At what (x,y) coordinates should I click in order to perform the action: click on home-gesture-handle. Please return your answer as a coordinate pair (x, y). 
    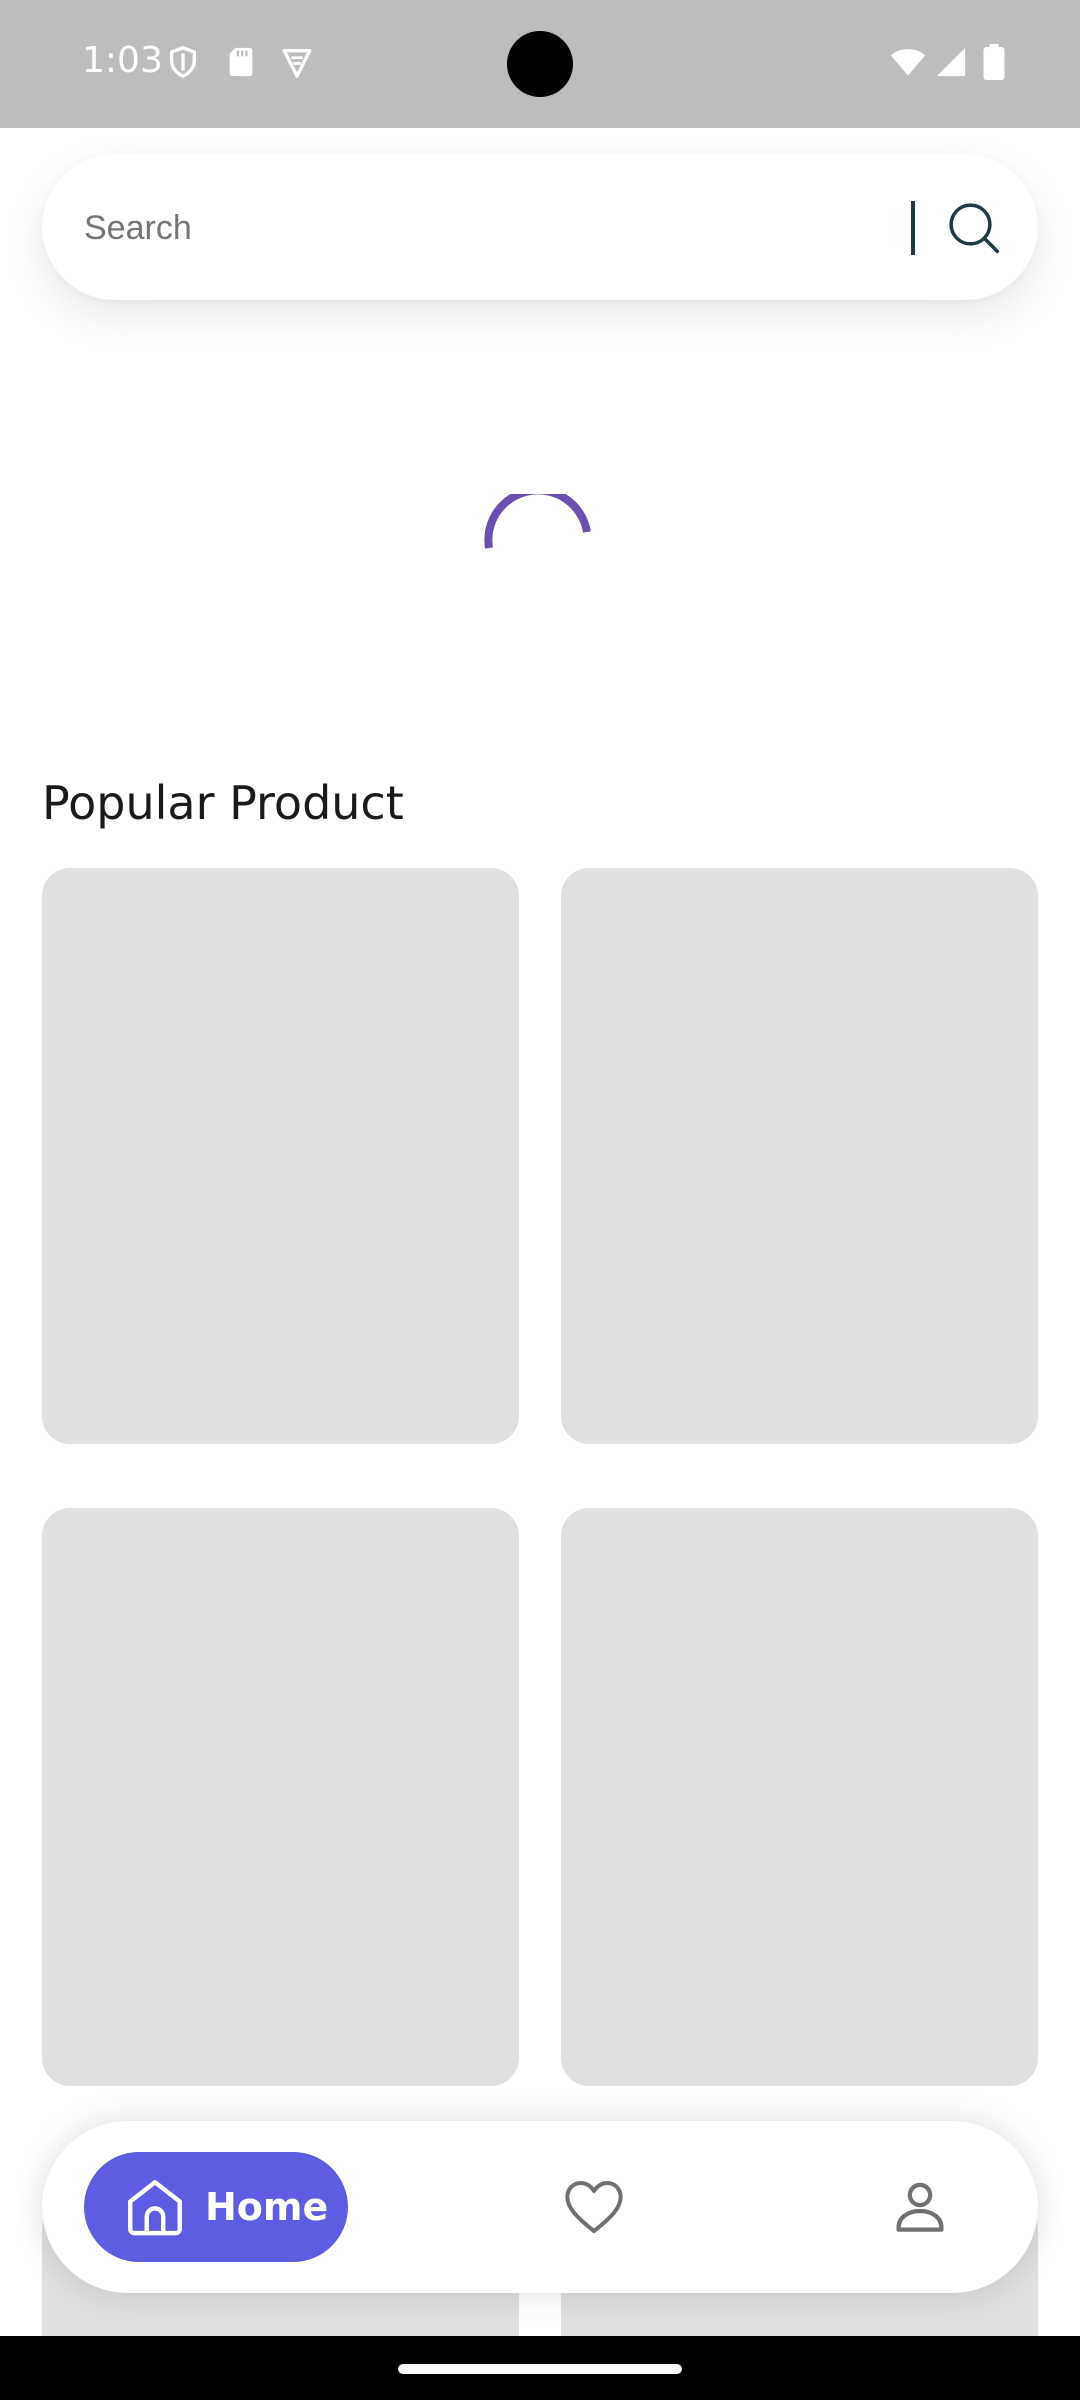
    Looking at the image, I should click on (540, 2369).